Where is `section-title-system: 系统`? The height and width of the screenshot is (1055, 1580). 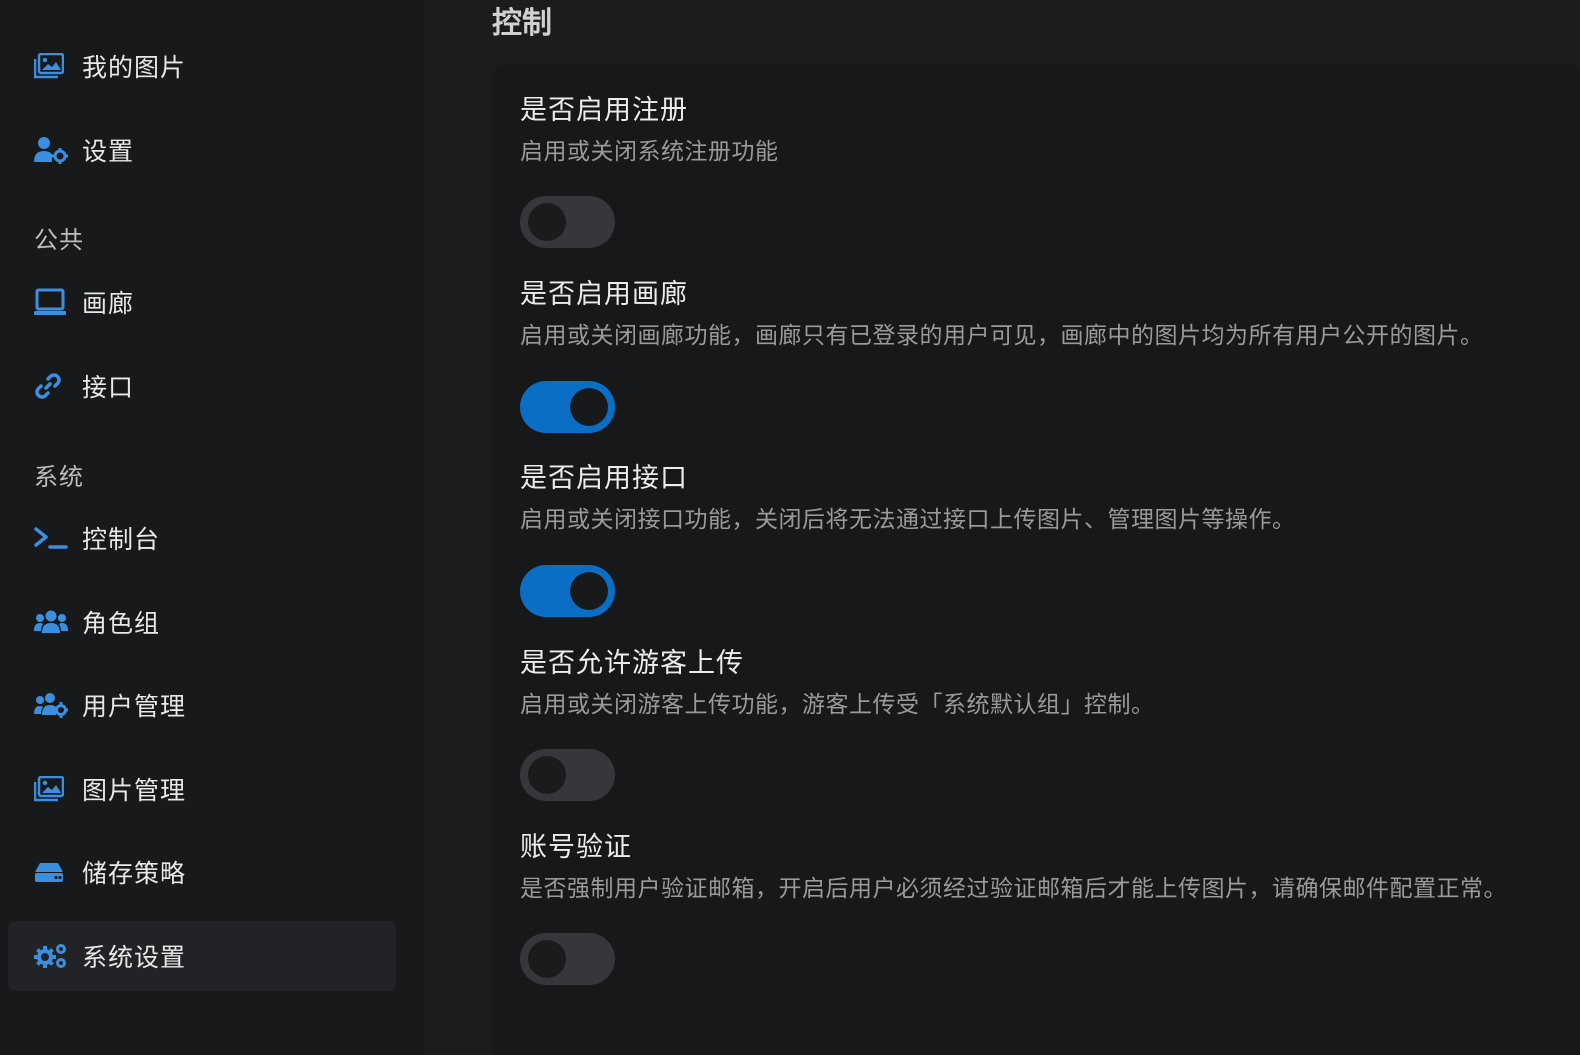
section-title-system: 系统 is located at coordinates (59, 477).